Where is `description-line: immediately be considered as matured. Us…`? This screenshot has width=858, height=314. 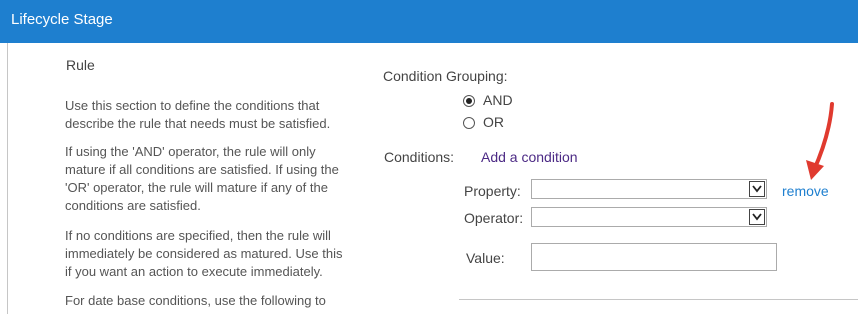 description-line: immediately be considered as matured. Us… is located at coordinates (204, 253).